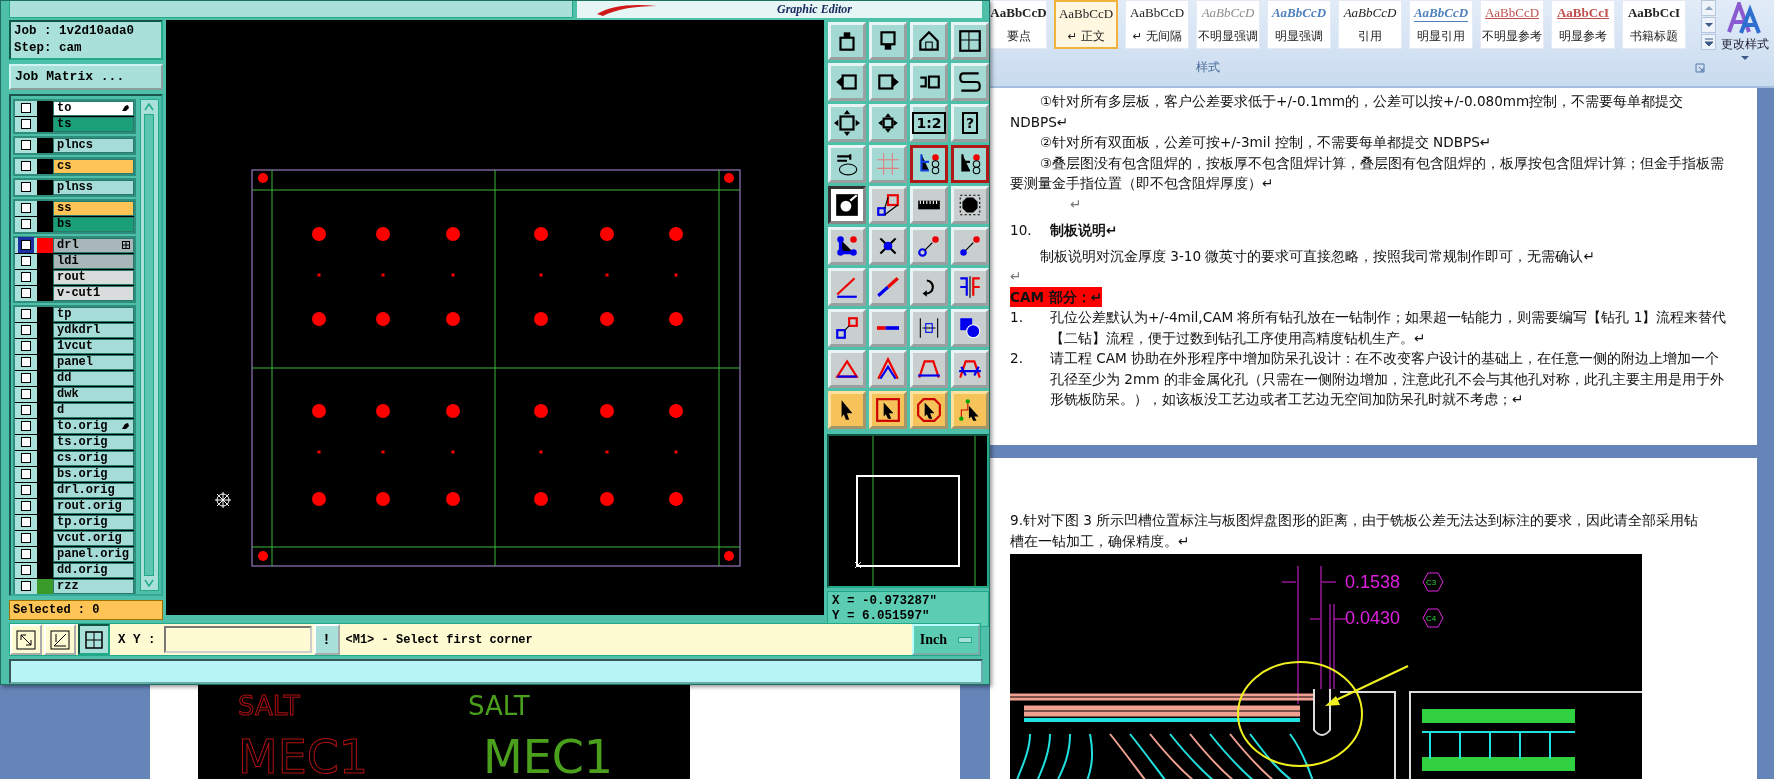 The height and width of the screenshot is (779, 1774). Describe the element at coordinates (1228, 24) in the screenshot. I see `style-gallery-item: AaBbCcD 不明显强调` at that location.